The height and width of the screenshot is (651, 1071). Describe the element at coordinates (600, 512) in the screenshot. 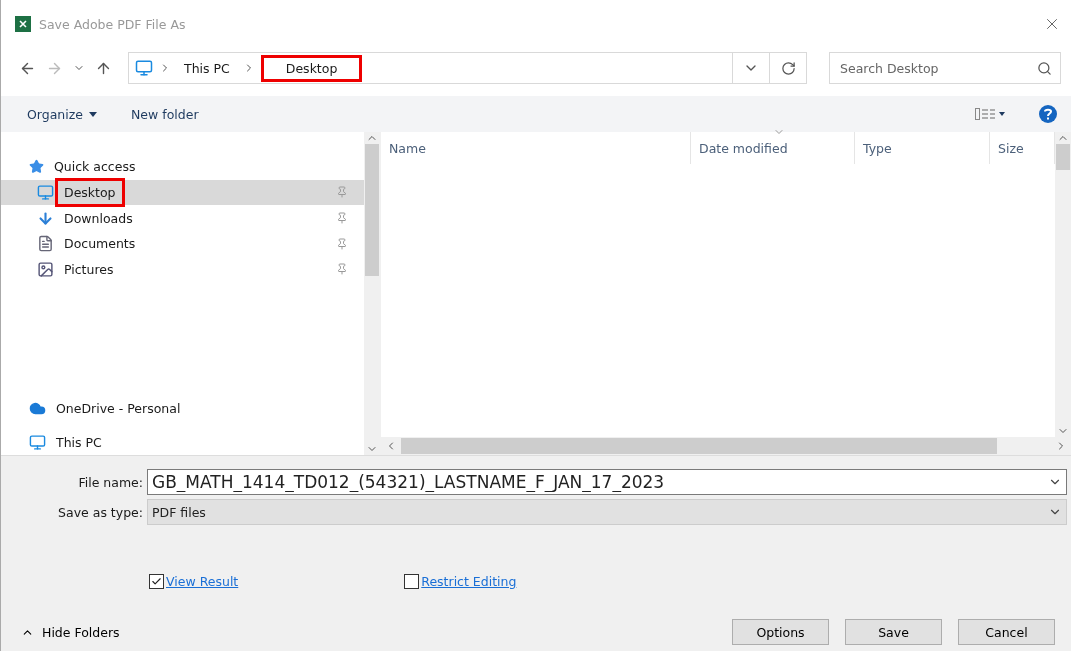

I see `file-type-input: PDF files` at that location.